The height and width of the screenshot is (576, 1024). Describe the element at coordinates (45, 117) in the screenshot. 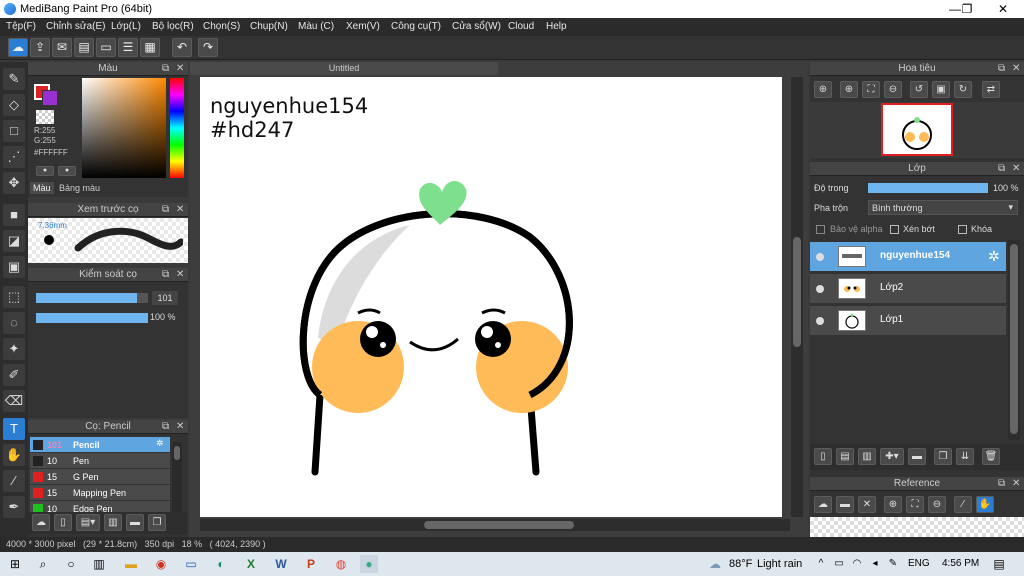

I see `transparent-swatch` at that location.